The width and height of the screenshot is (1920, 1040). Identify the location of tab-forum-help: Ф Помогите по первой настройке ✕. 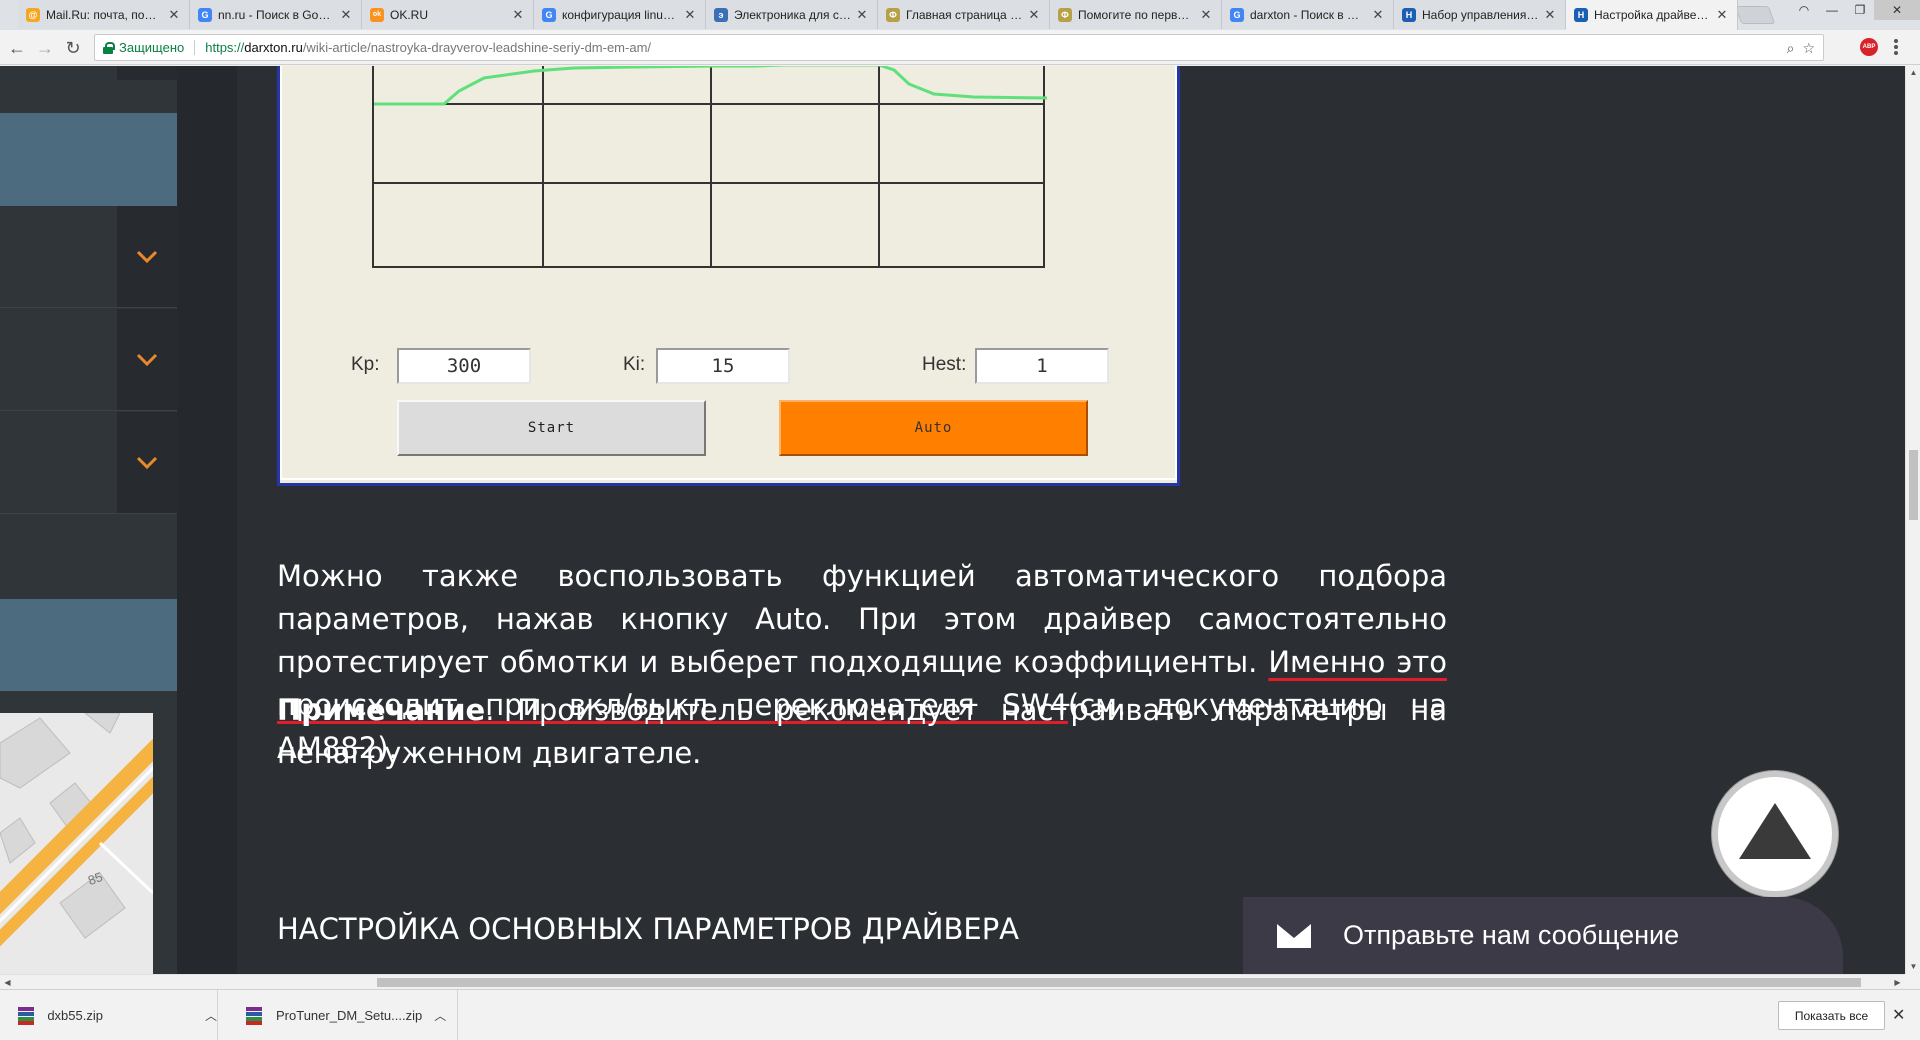
(1136, 14).